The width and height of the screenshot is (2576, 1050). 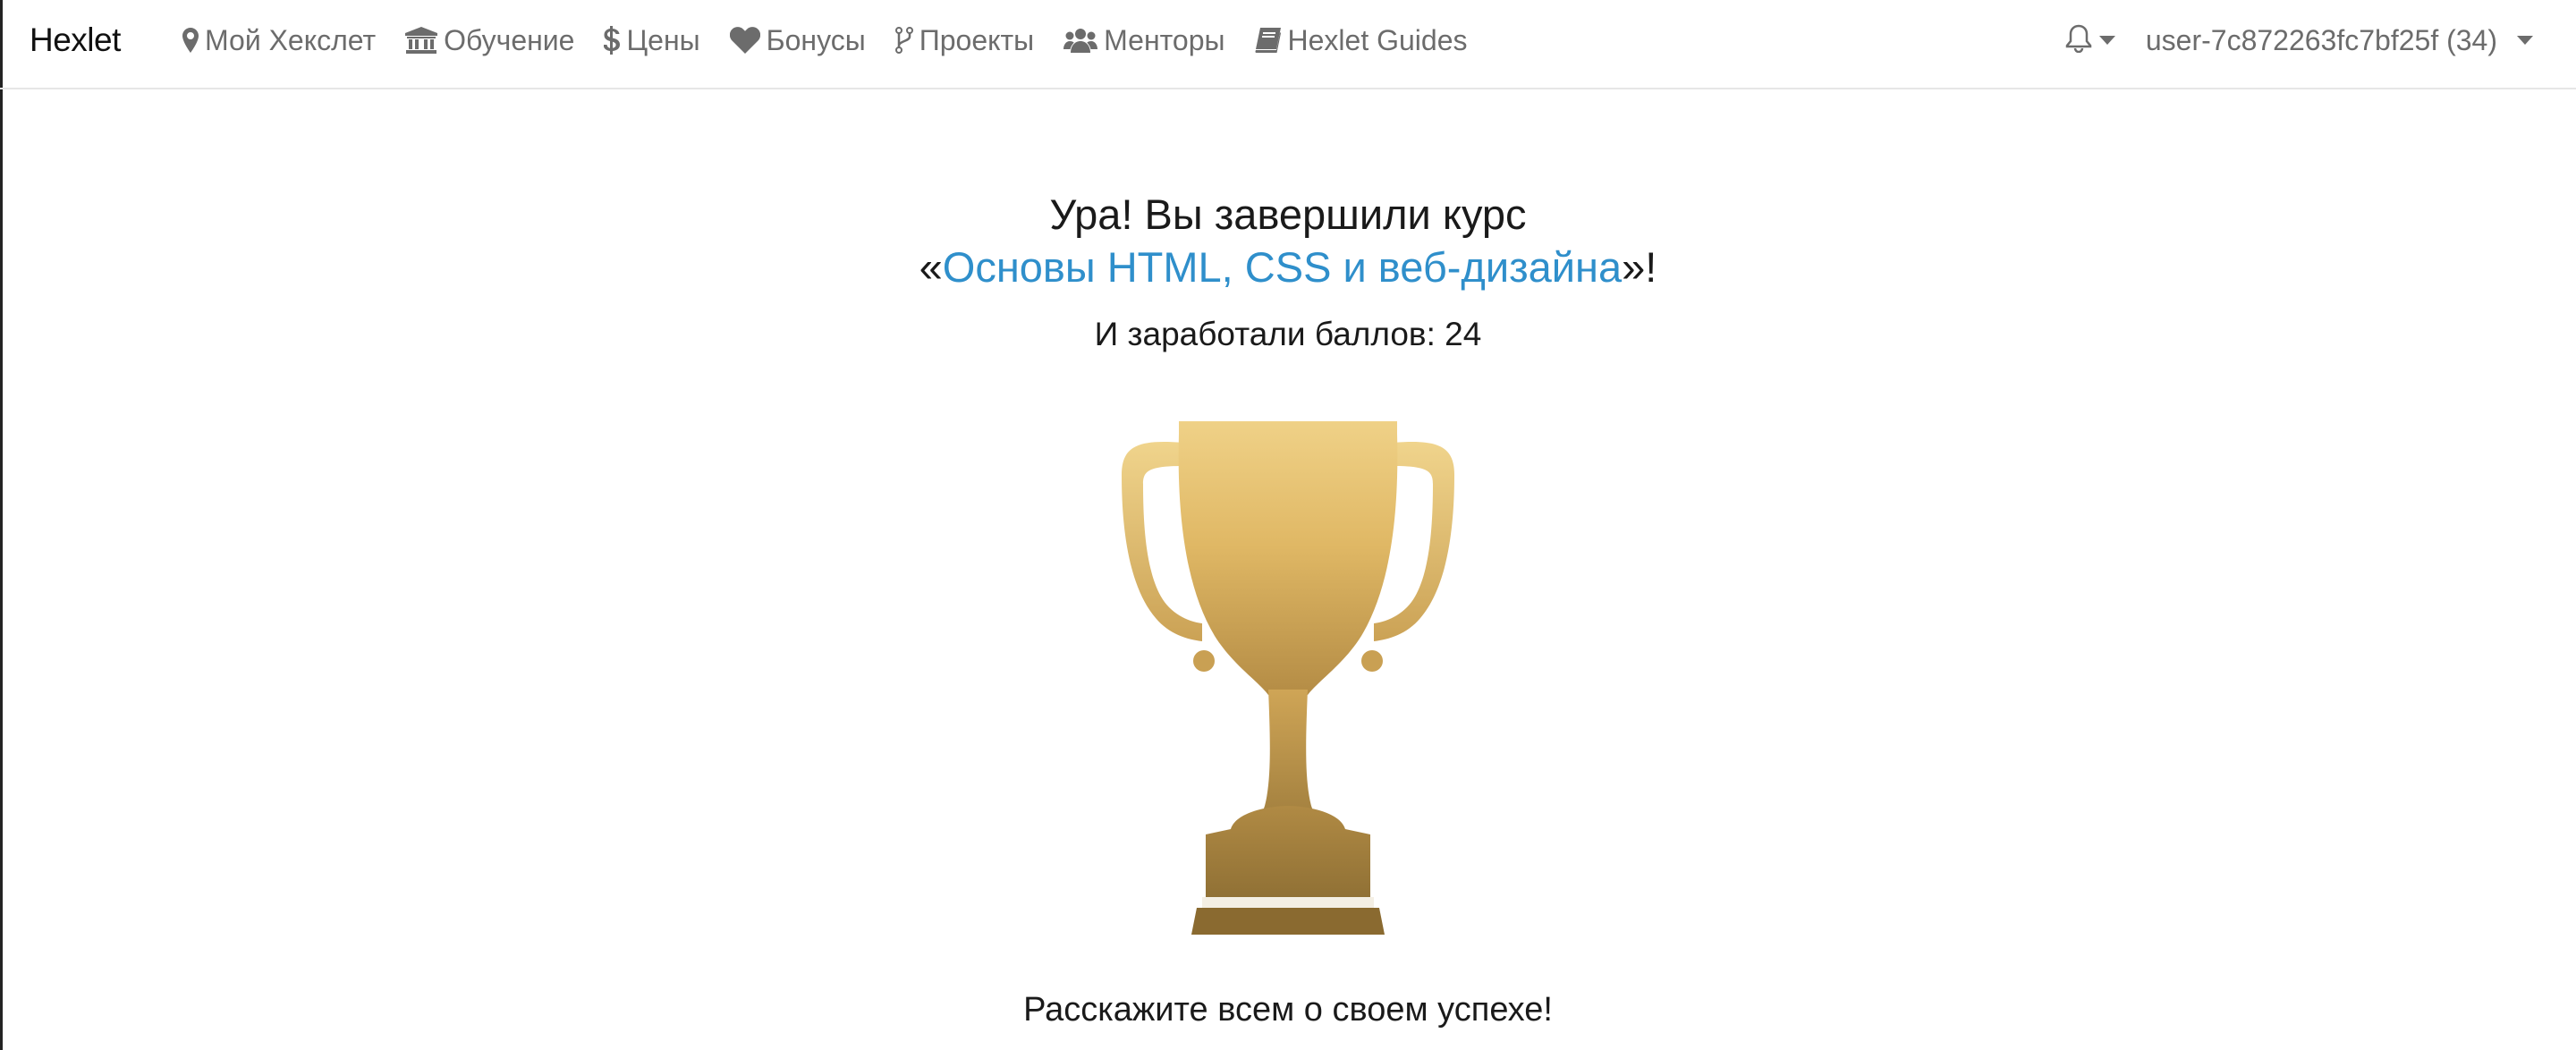 I want to click on nav-item-mentors: Менторы, so click(x=1144, y=40).